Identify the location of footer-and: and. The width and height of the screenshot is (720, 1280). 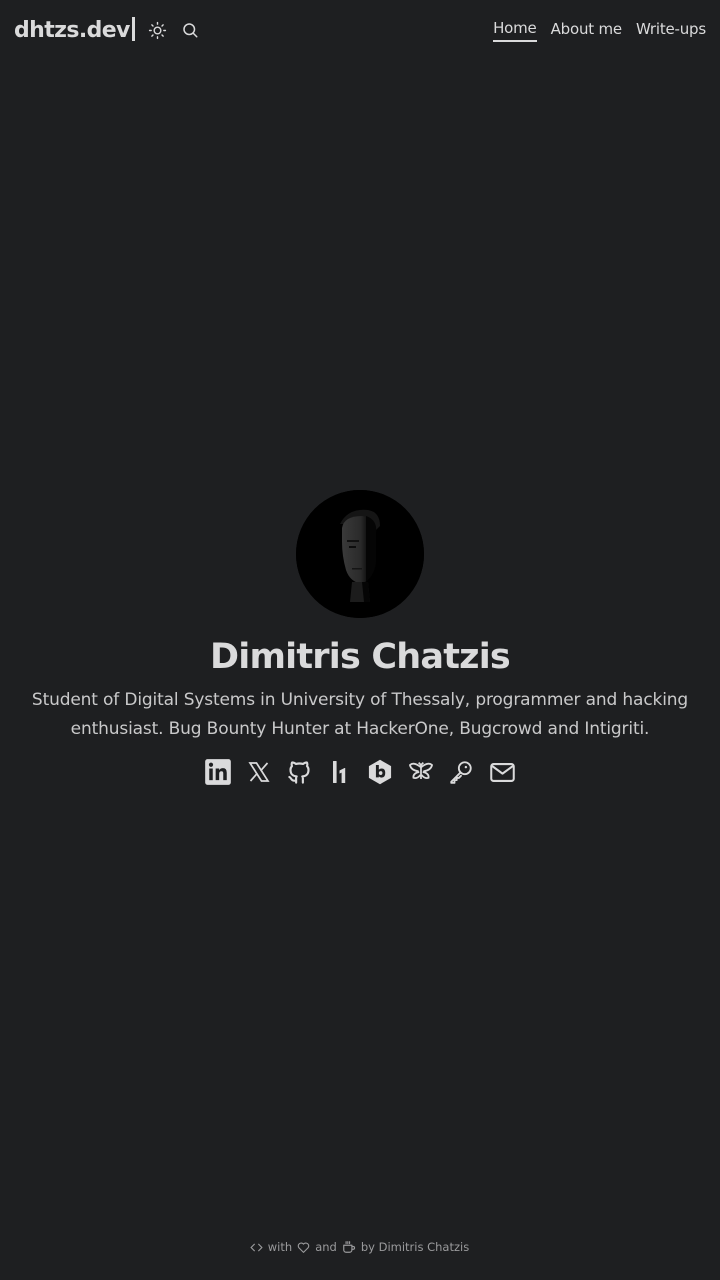
(326, 1247).